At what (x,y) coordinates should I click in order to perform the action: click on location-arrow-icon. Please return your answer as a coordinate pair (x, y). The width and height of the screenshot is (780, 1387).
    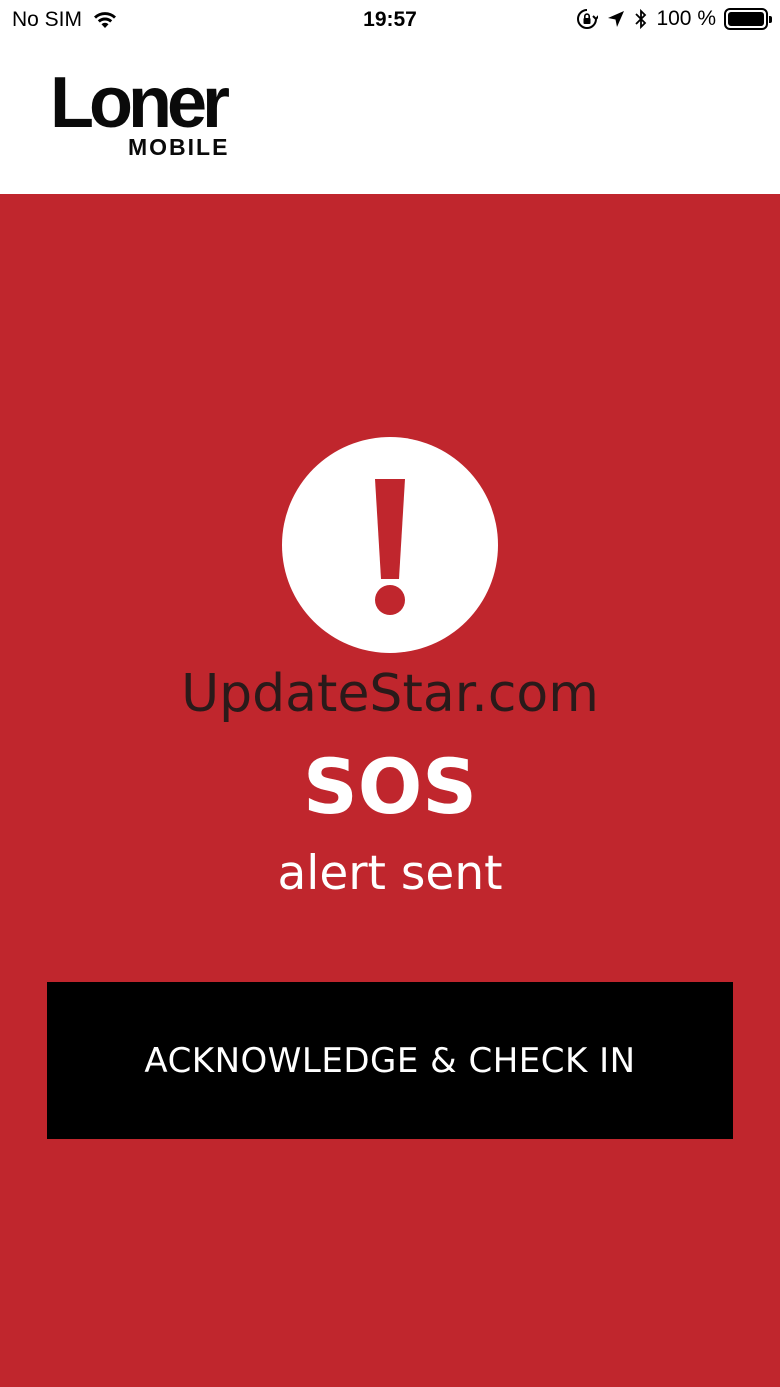
    Looking at the image, I should click on (616, 19).